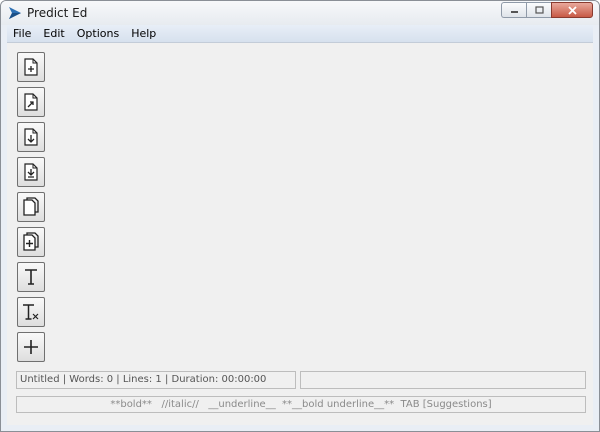 The height and width of the screenshot is (432, 600). I want to click on menu-bar: File Edit Options Help, so click(300, 34).